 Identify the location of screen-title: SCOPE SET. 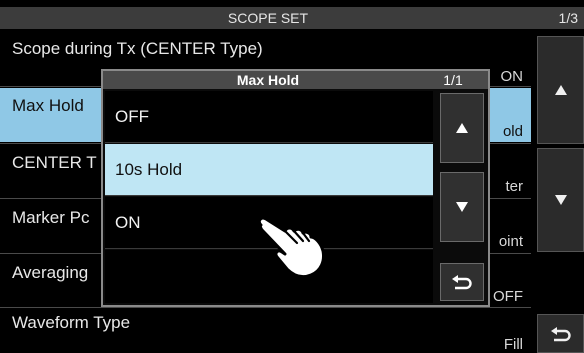
(268, 18).